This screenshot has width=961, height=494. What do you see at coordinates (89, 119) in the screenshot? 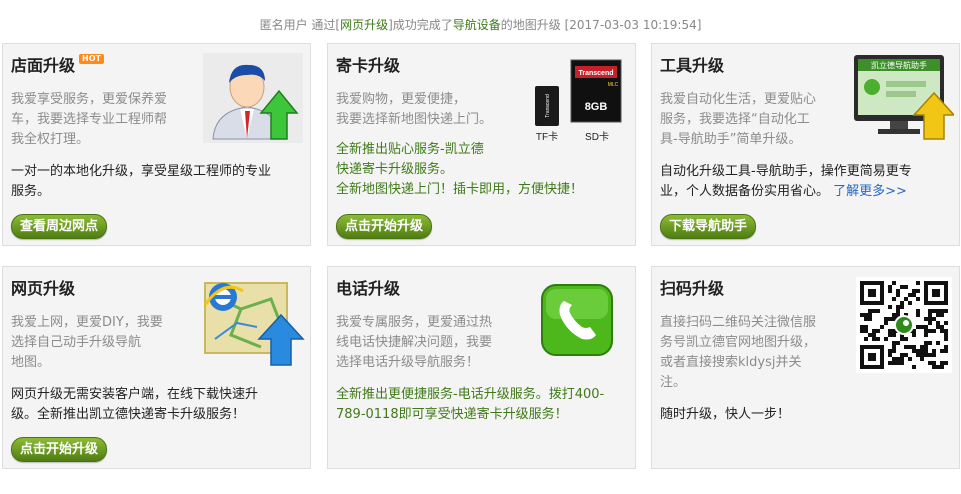
I see `card-description: 我爱享受服务，更爱保养爱 车，我要选择专业工程师帮 我全权打理。` at bounding box center [89, 119].